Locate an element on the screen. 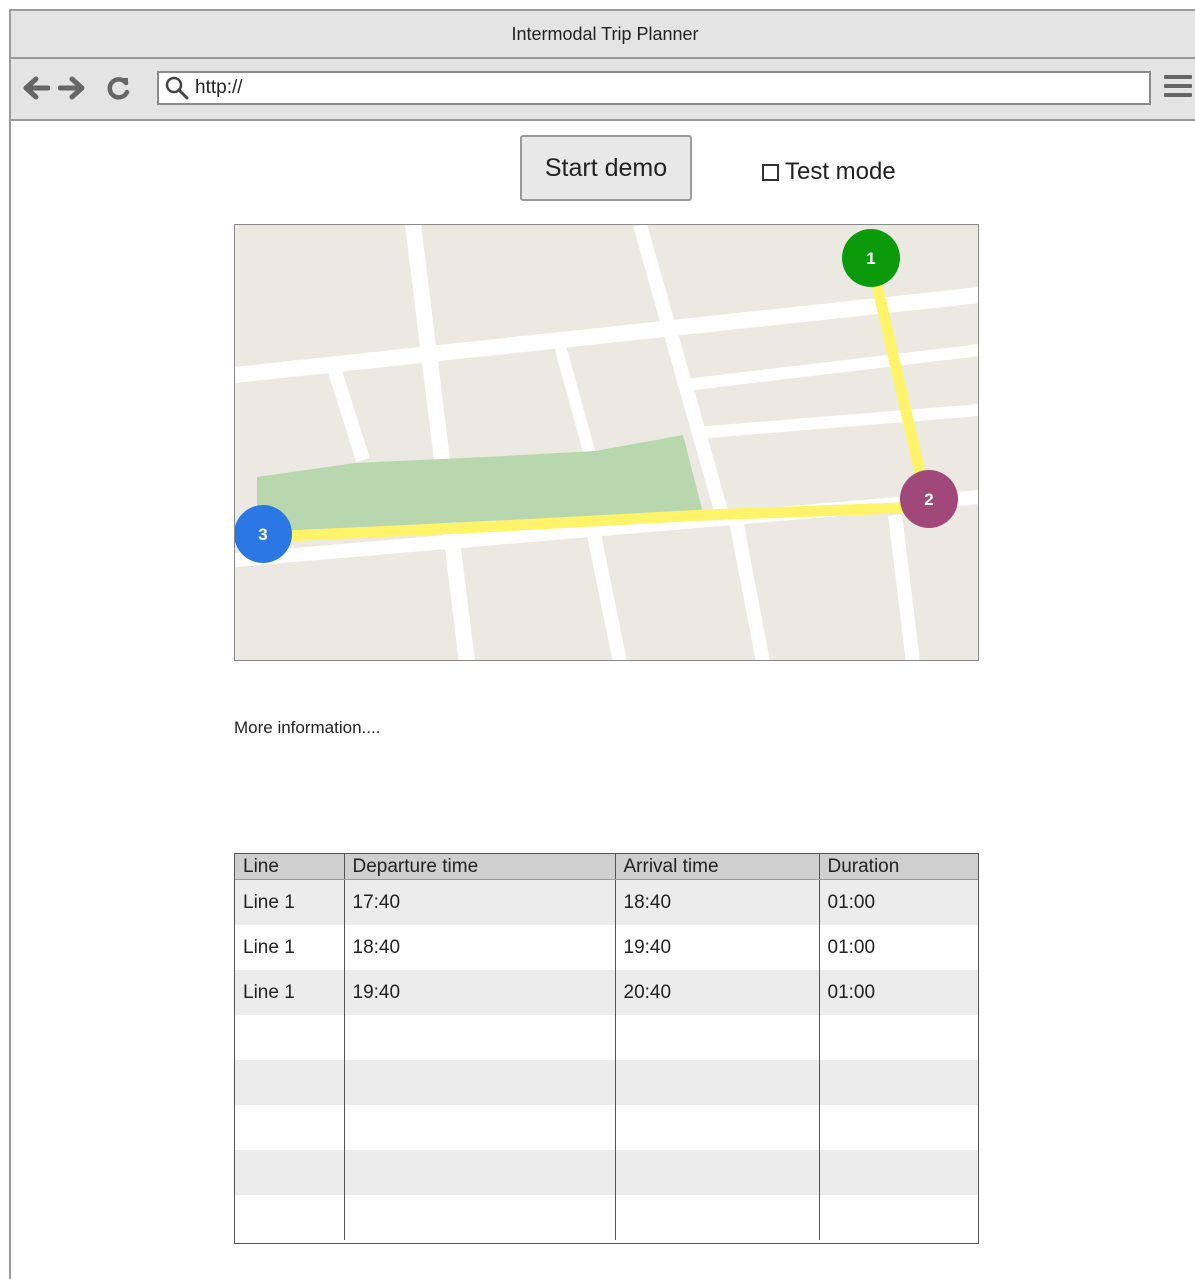 This screenshot has width=1195, height=1279. marker-3: 3 is located at coordinates (263, 534).